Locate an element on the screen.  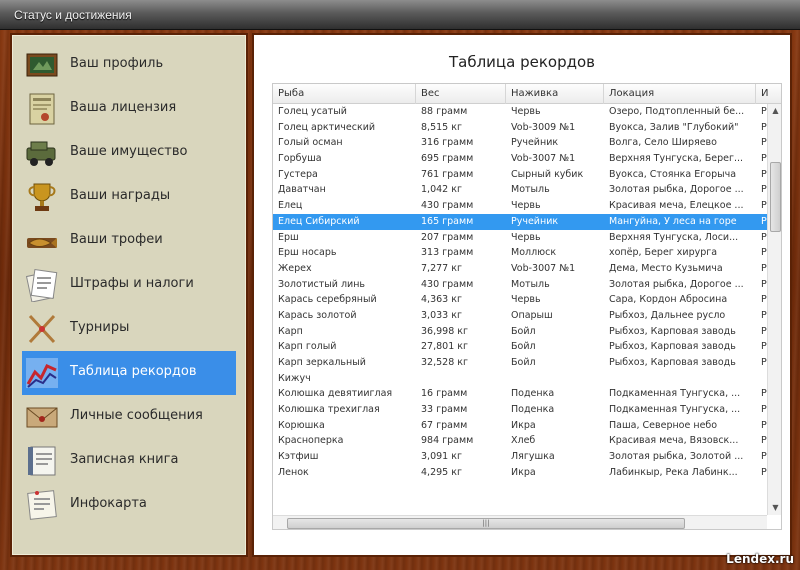
sidebar-item-label: Записная книга is located at coordinates (124, 459).